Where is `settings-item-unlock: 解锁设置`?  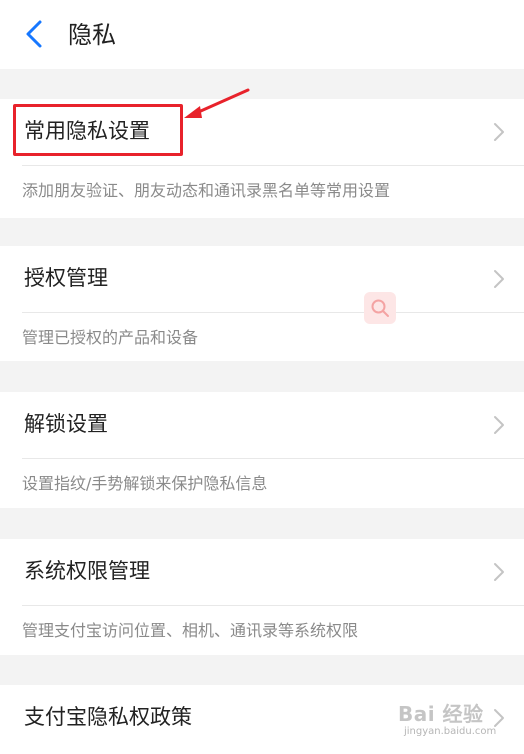
settings-item-unlock: 解锁设置 is located at coordinates (262, 425).